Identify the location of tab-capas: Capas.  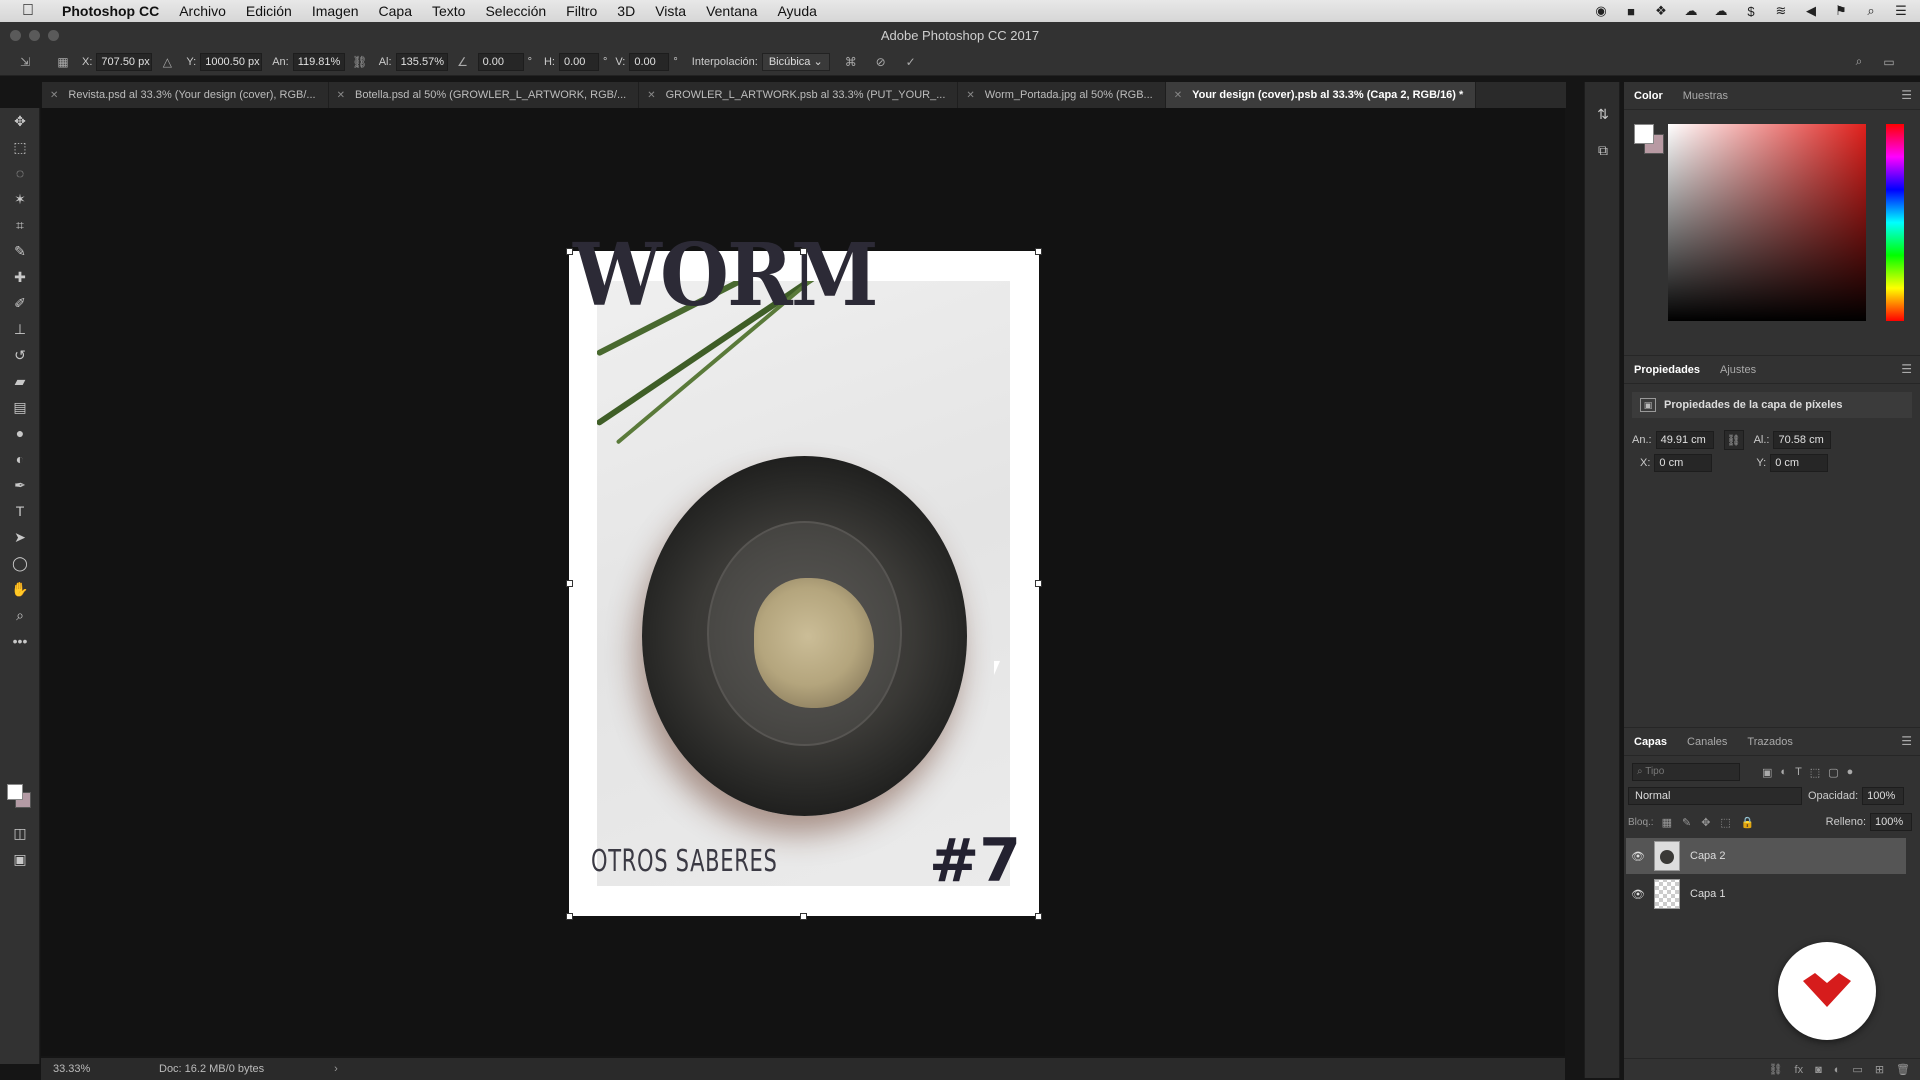
(1650, 742).